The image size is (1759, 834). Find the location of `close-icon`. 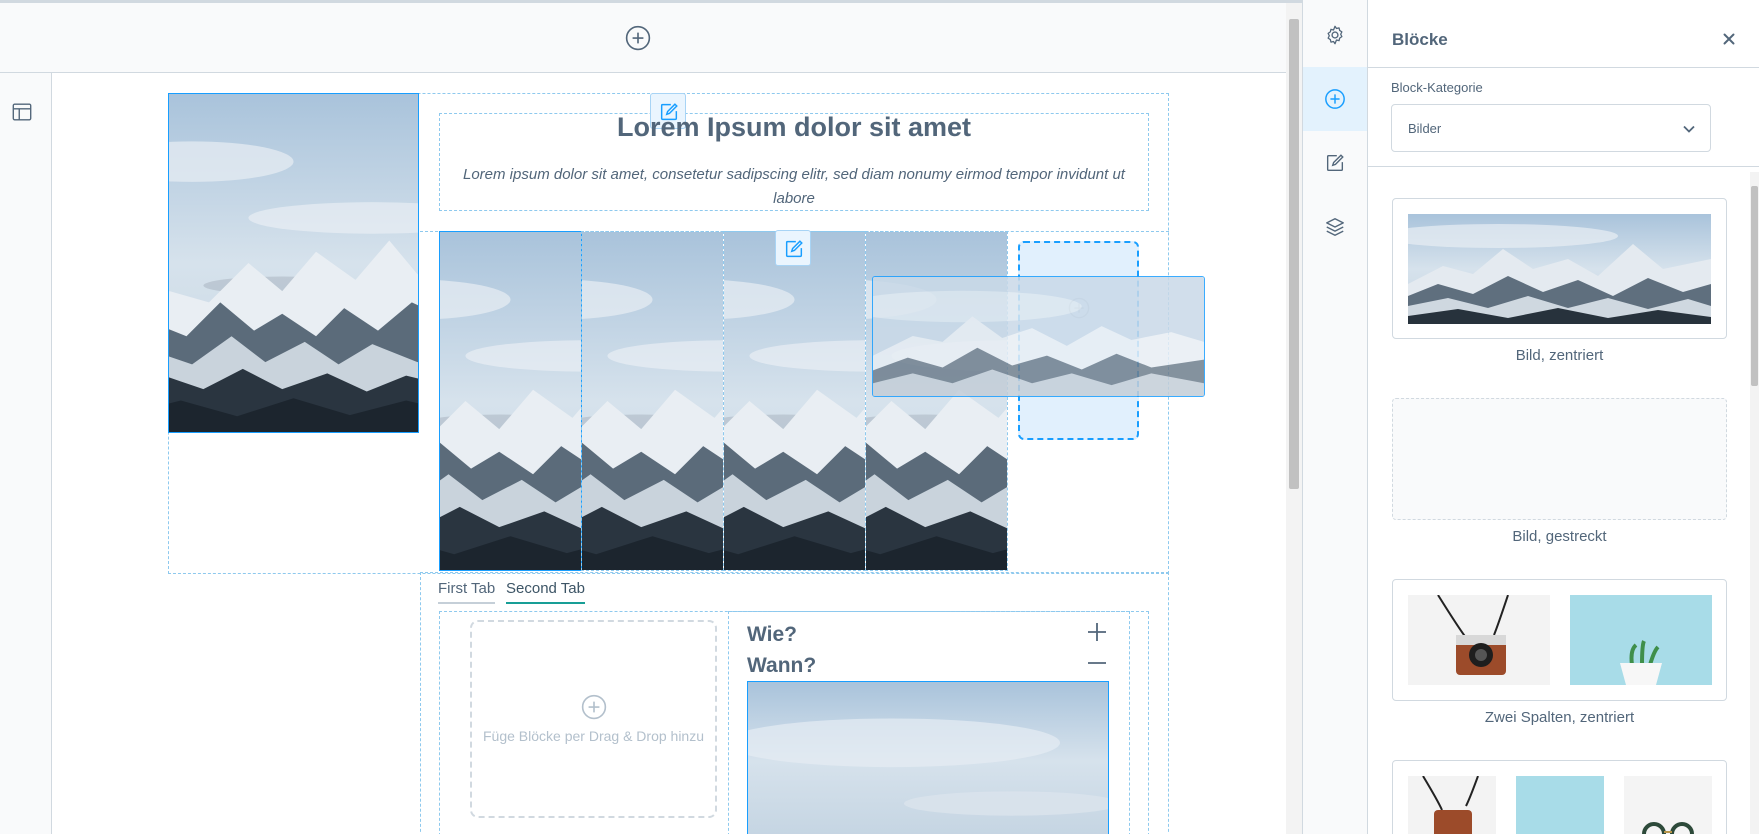

close-icon is located at coordinates (1729, 39).